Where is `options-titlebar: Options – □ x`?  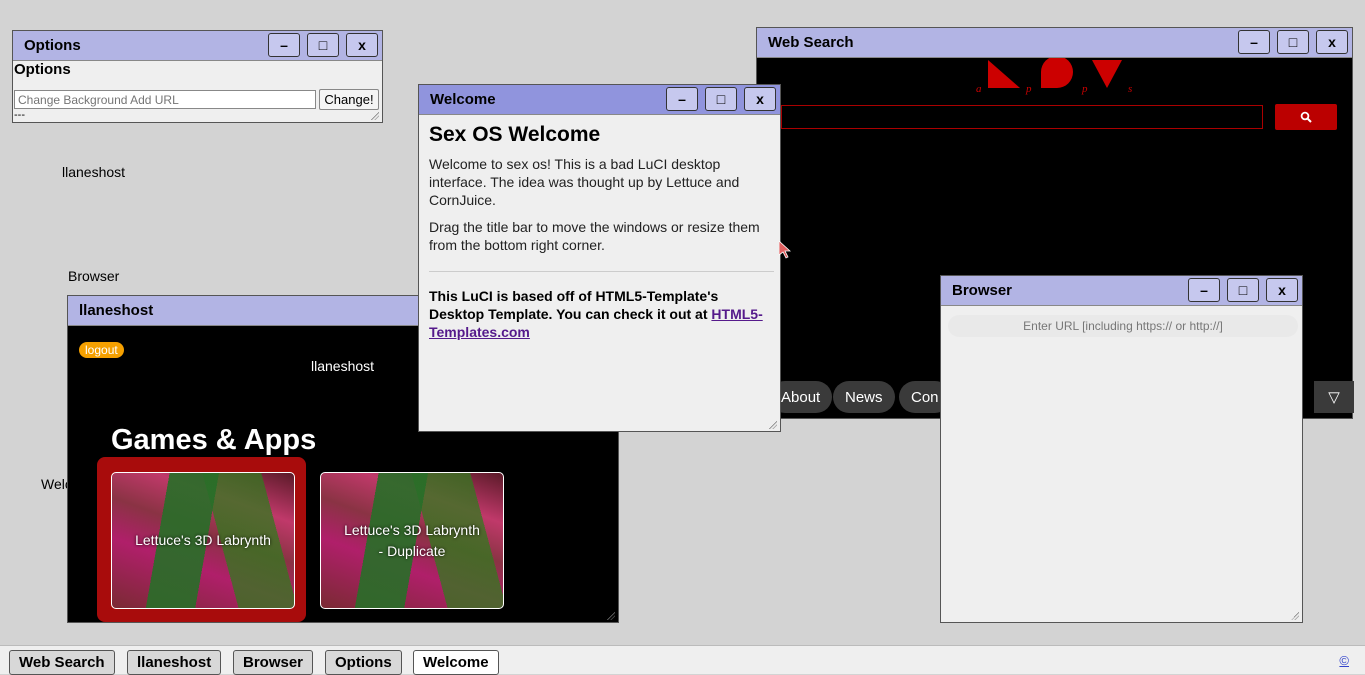
options-titlebar: Options – □ x is located at coordinates (197, 46).